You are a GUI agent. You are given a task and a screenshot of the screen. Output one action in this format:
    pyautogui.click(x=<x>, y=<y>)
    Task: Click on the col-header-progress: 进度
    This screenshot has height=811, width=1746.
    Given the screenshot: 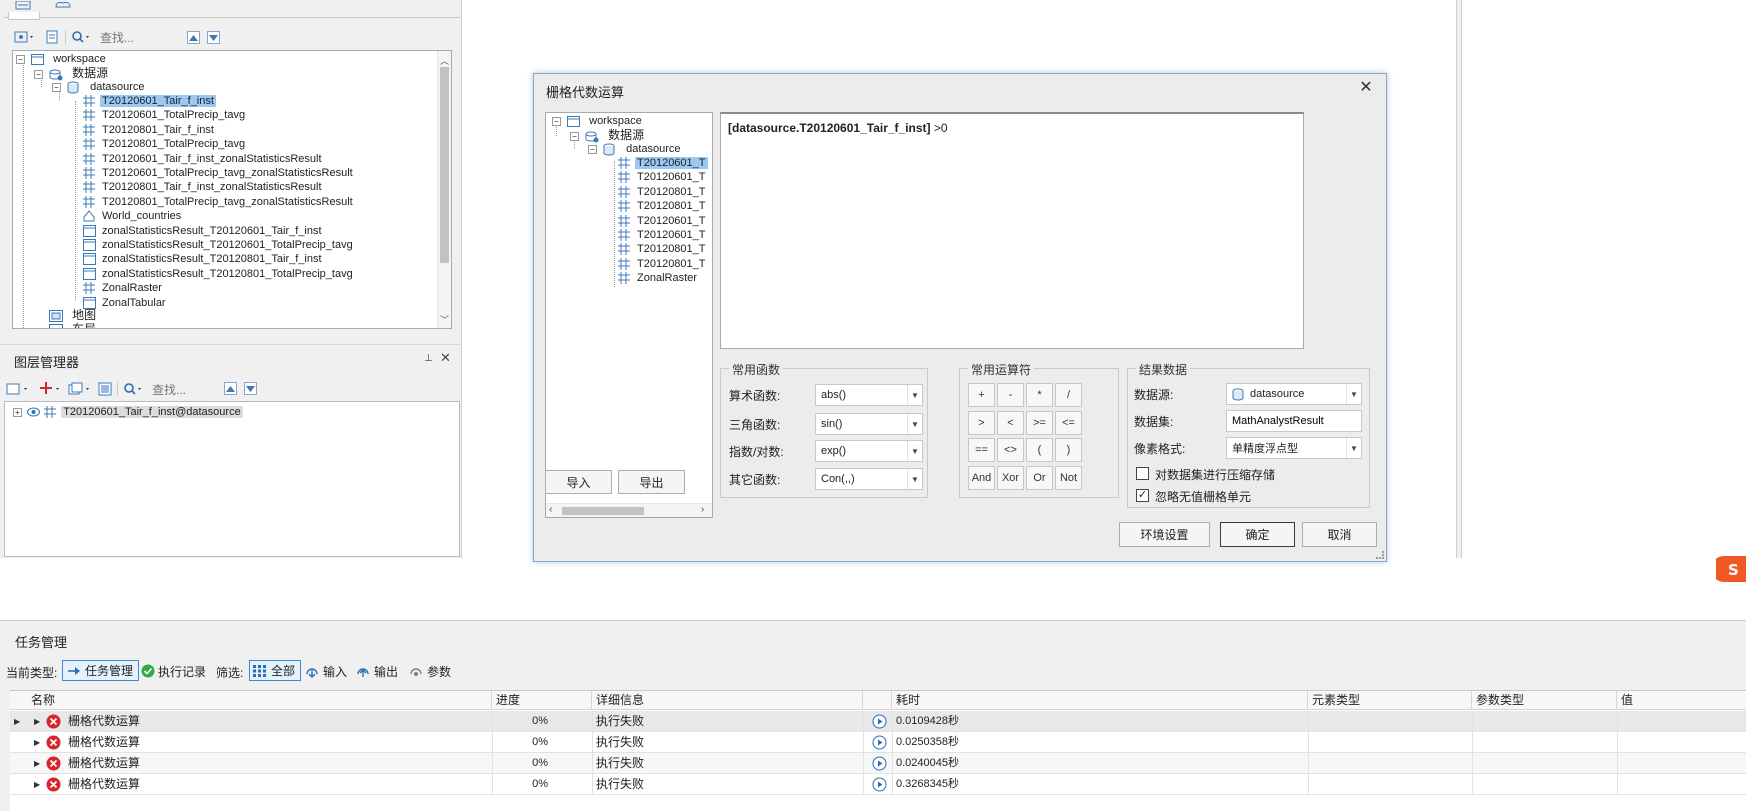 What is the action you would take?
    pyautogui.click(x=542, y=700)
    